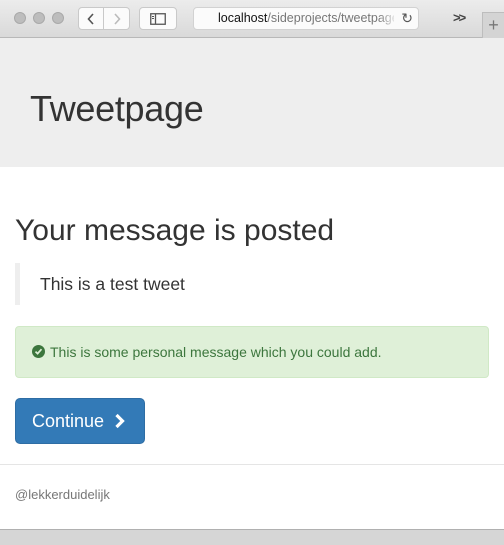 Image resolution: width=504 pixels, height=545 pixels. I want to click on footer: @lekkerduidelijk, so click(252, 496).